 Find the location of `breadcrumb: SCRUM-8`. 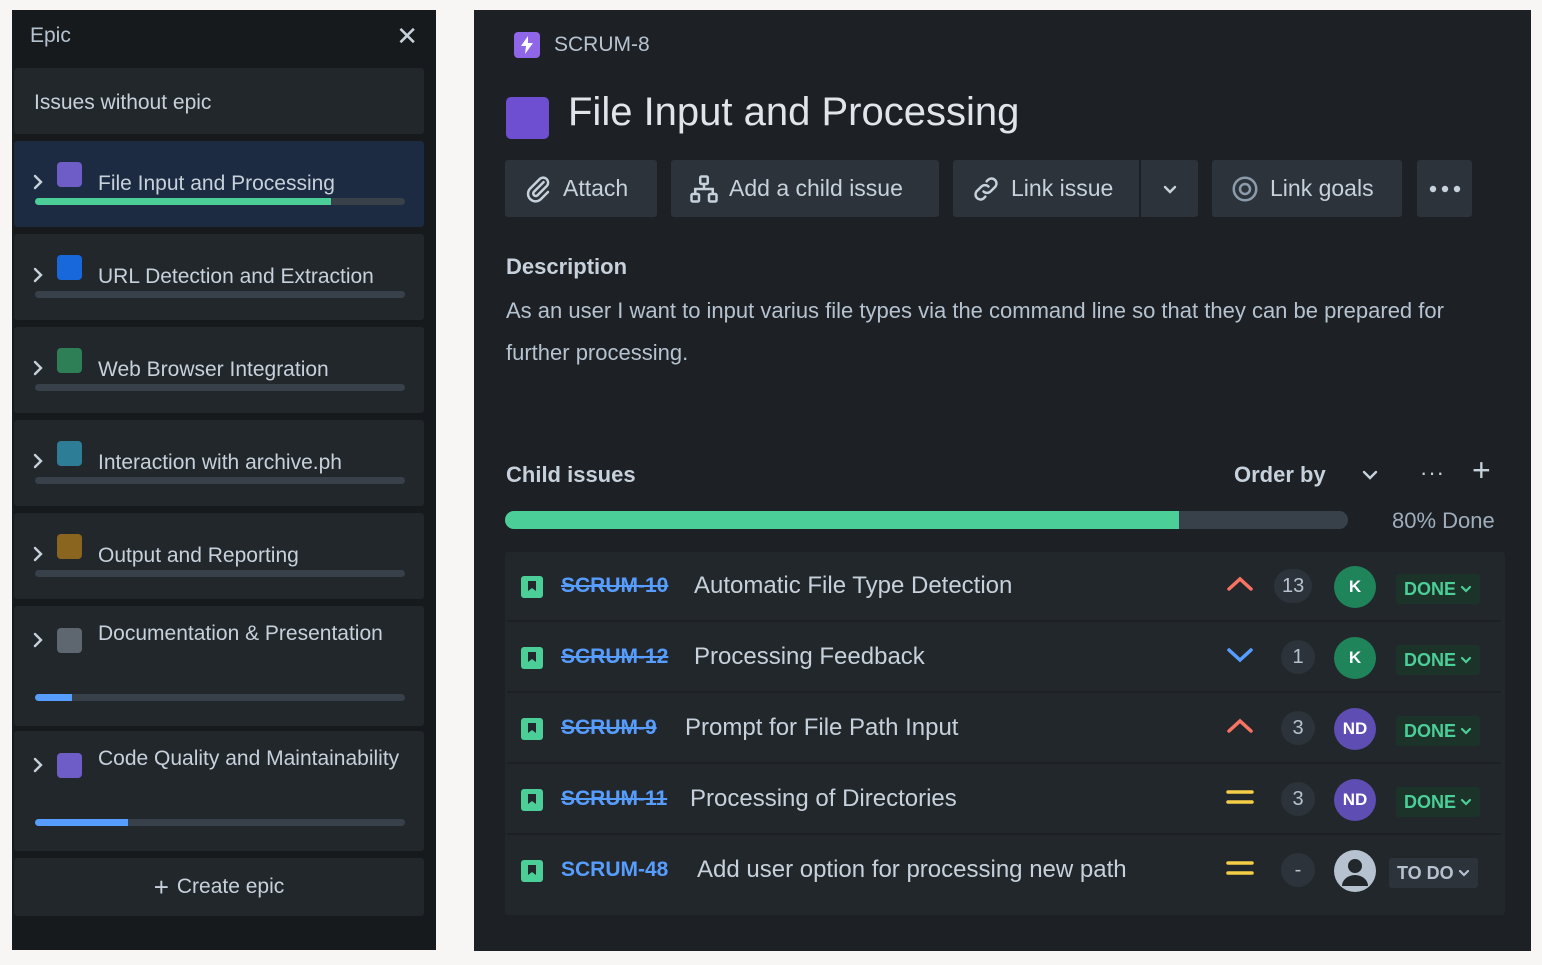

breadcrumb: SCRUM-8 is located at coordinates (582, 45).